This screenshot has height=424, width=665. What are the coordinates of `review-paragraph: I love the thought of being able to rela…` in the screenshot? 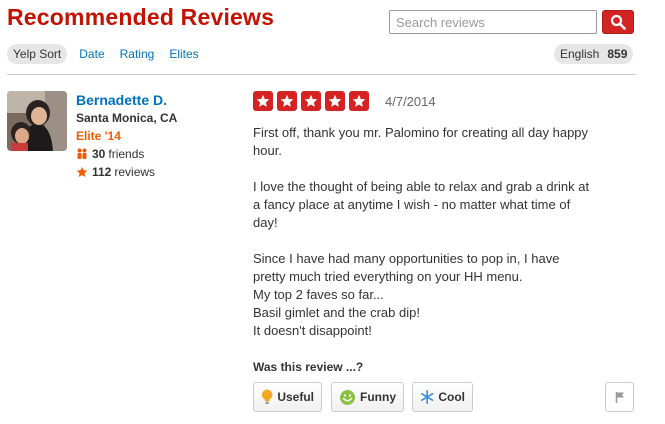 It's located at (439, 205).